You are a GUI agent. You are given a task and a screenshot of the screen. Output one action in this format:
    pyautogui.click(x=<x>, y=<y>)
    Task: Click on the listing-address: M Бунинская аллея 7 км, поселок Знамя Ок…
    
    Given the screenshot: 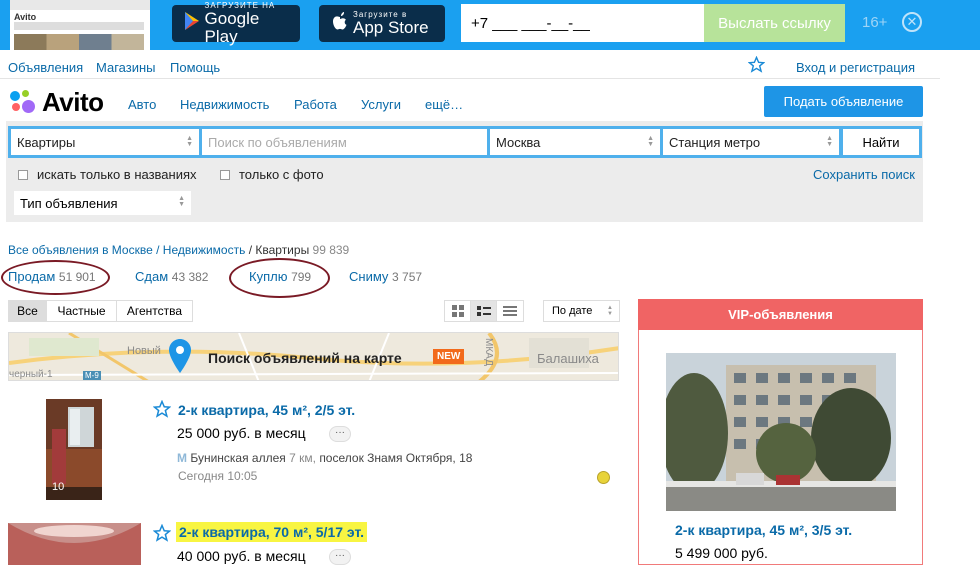 What is the action you would take?
    pyautogui.click(x=324, y=458)
    